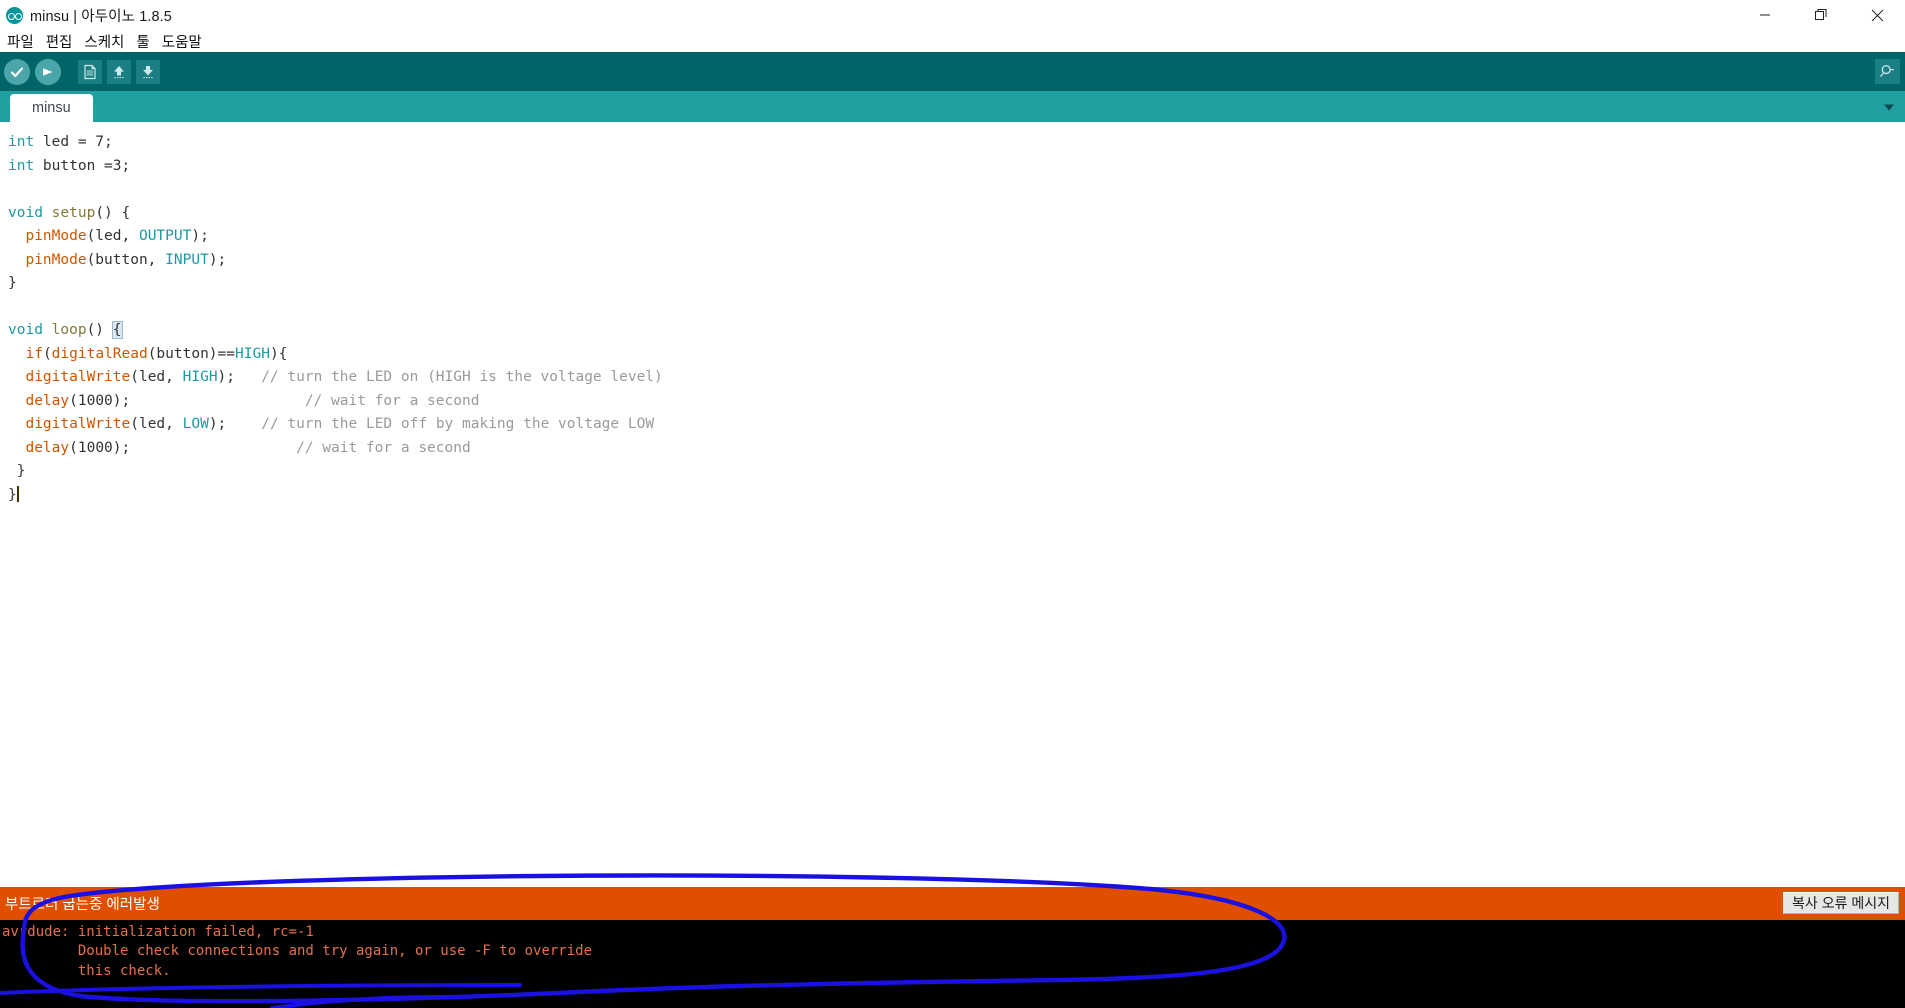 The height and width of the screenshot is (1008, 1905). I want to click on code-token: INPUT, so click(187, 259).